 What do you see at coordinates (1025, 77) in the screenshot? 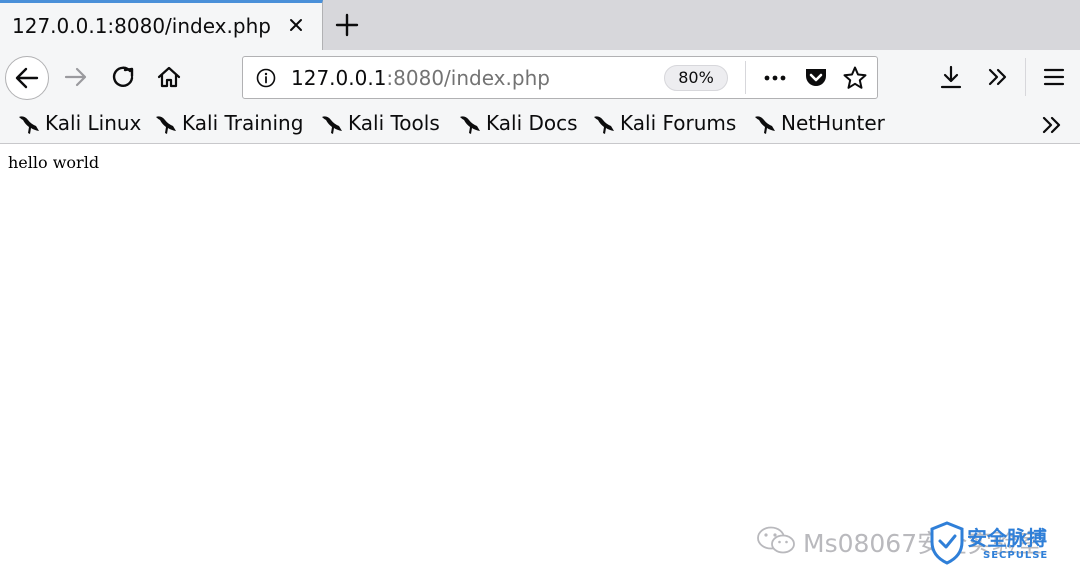
I see `toolbar-divider` at bounding box center [1025, 77].